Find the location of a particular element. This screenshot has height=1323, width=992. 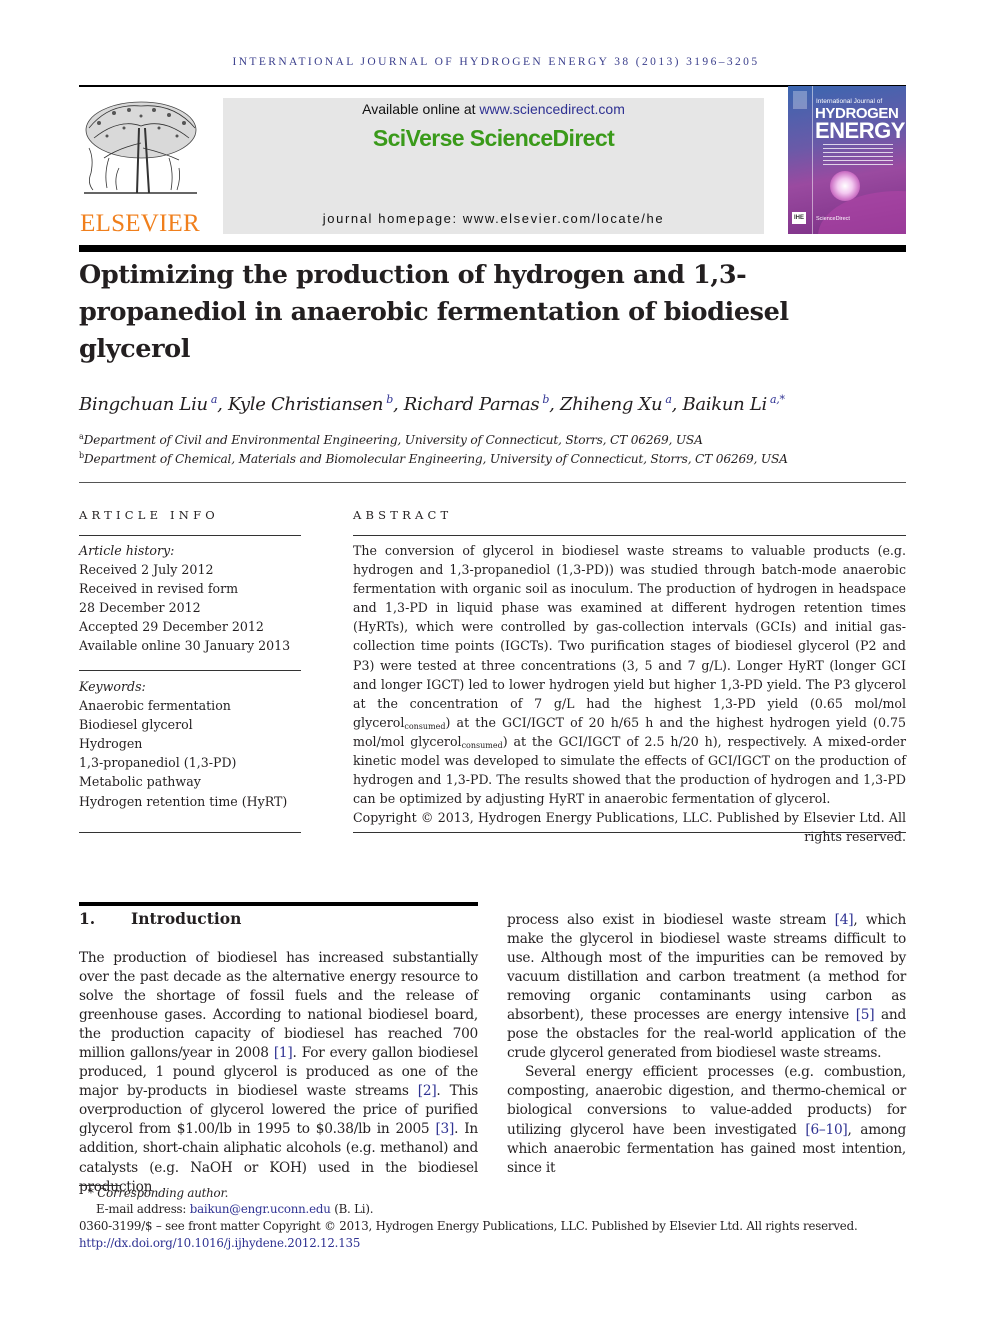

history-item: Available online 30 January 2013 is located at coordinates (185, 646).